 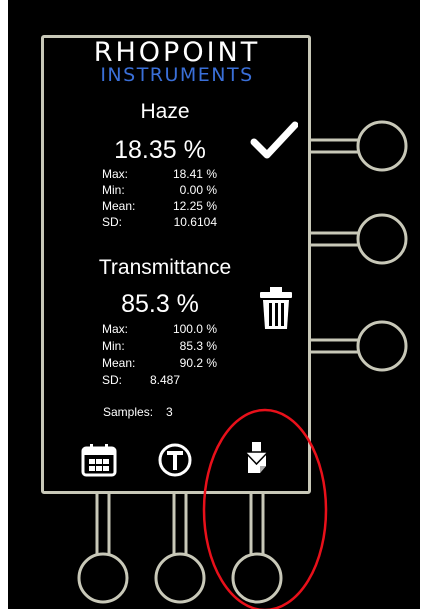 I want to click on download-document-icon, so click(x=256, y=458).